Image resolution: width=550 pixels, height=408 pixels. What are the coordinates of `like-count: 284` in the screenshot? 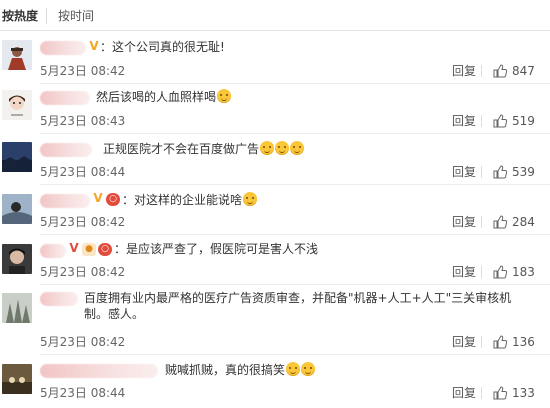 It's located at (523, 222).